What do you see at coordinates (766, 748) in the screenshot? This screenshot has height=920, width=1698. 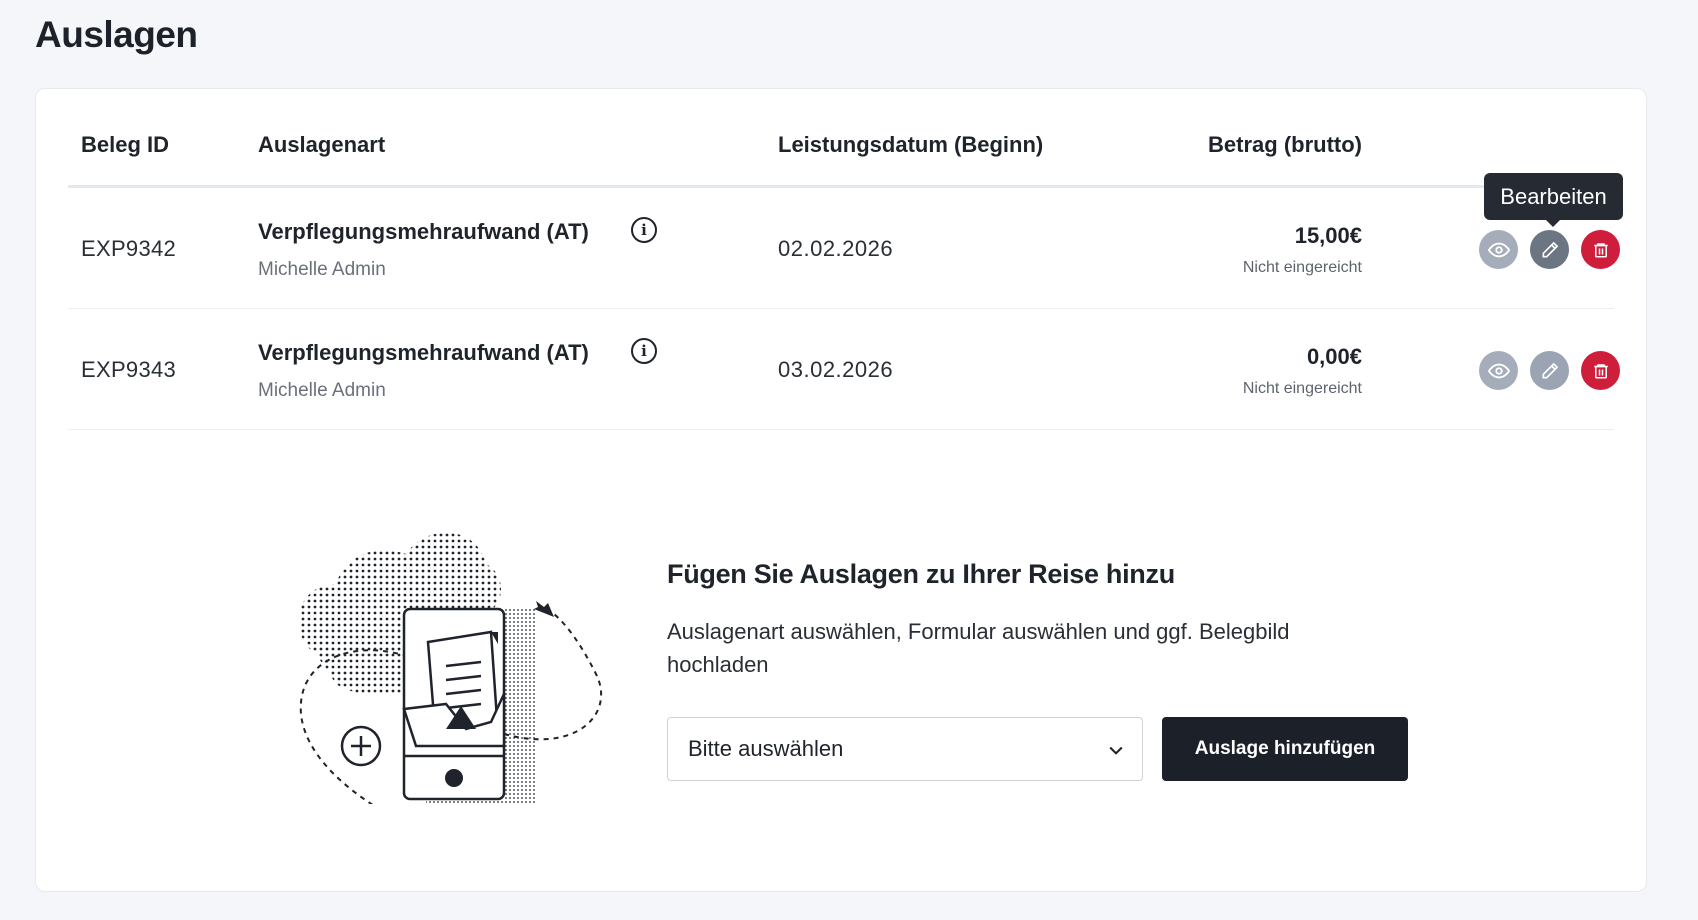 I see `select-value: Bitte auswählen` at bounding box center [766, 748].